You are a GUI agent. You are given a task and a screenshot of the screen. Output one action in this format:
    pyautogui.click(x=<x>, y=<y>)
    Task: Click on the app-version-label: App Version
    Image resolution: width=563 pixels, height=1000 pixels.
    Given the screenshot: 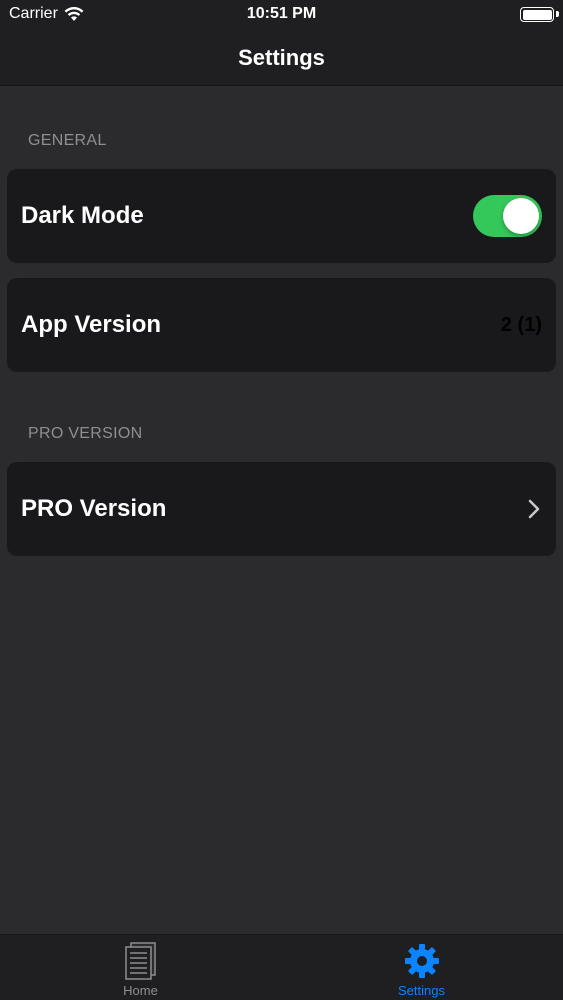 What is the action you would take?
    pyautogui.click(x=91, y=324)
    